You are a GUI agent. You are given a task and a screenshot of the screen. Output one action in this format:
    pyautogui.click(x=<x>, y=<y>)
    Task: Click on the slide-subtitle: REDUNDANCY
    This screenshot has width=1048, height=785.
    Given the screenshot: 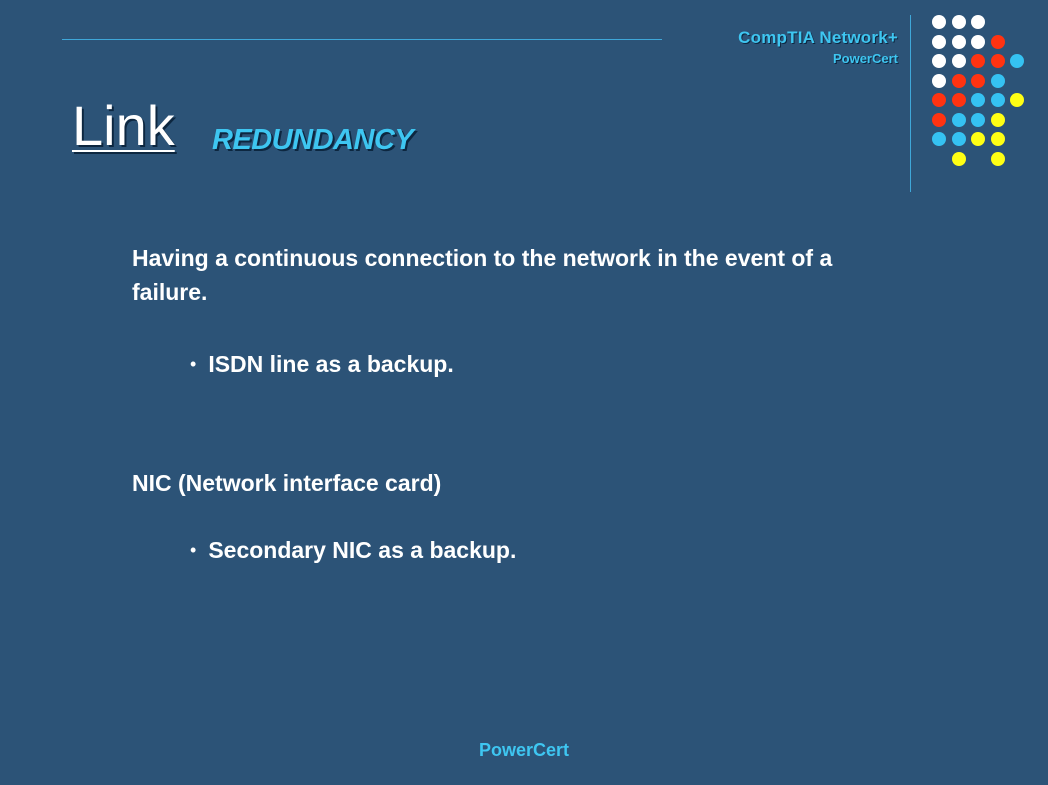 What is the action you would take?
    pyautogui.click(x=313, y=140)
    